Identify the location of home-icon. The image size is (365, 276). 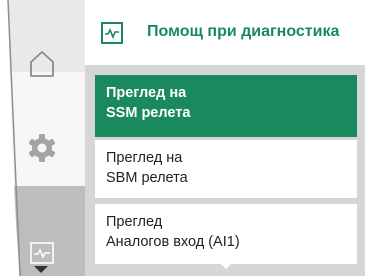
(42, 64).